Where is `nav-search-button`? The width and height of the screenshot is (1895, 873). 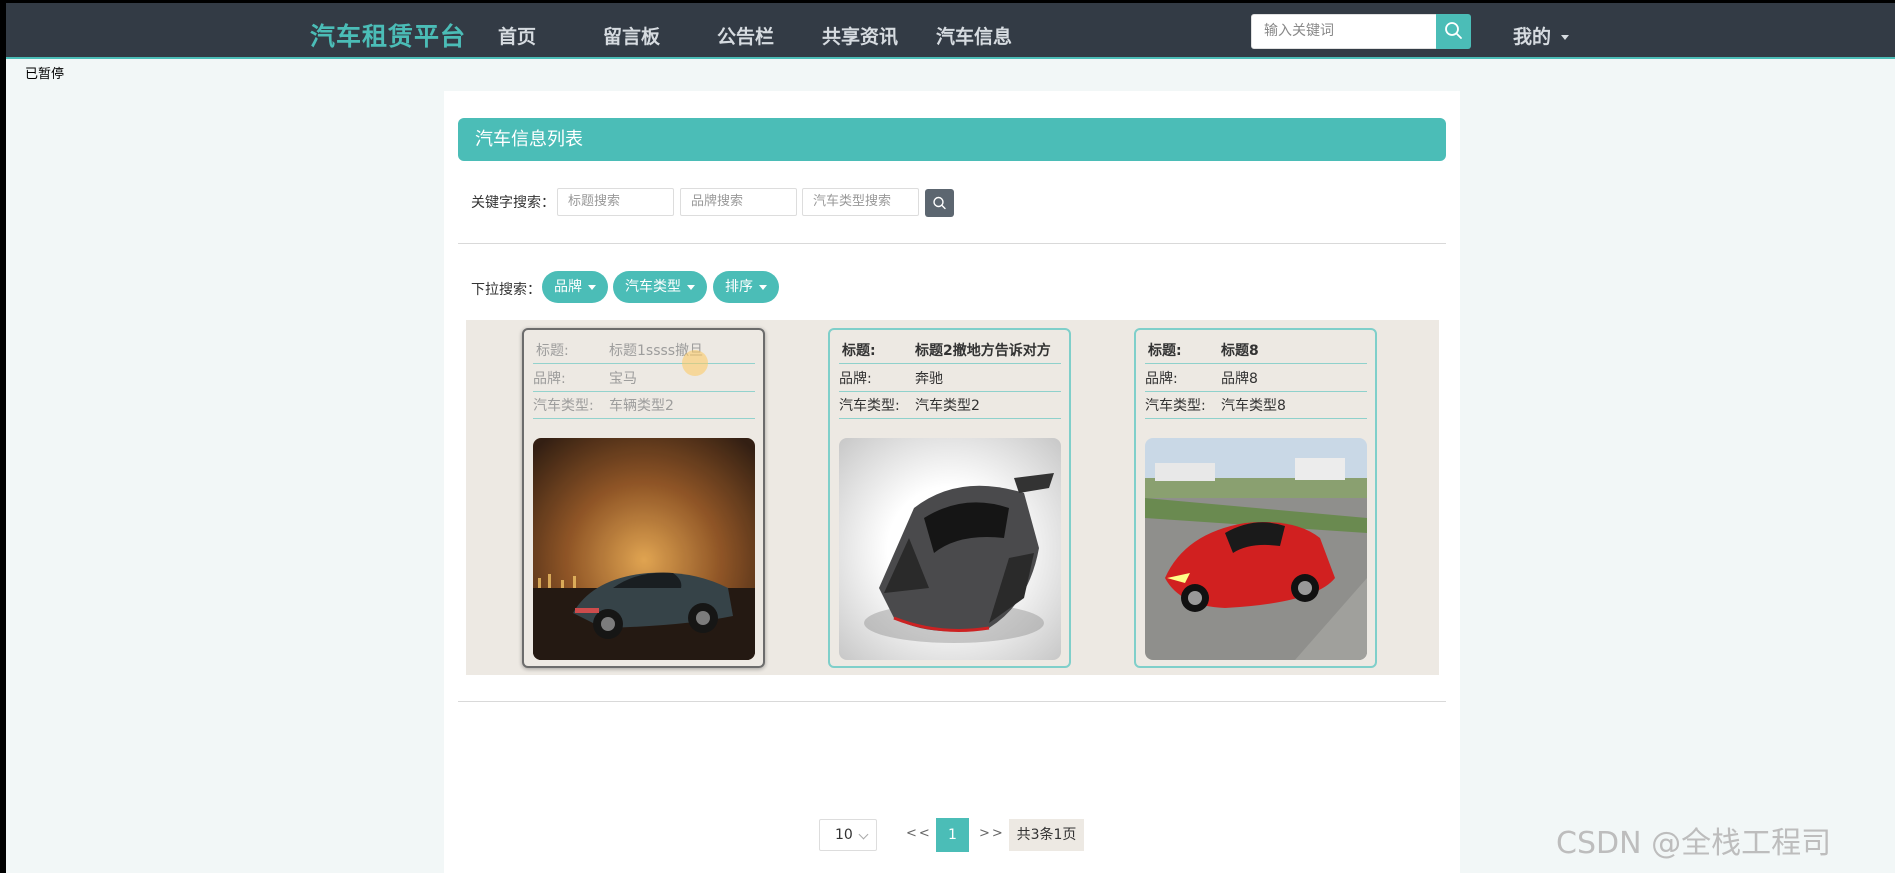
nav-search-button is located at coordinates (1453, 31).